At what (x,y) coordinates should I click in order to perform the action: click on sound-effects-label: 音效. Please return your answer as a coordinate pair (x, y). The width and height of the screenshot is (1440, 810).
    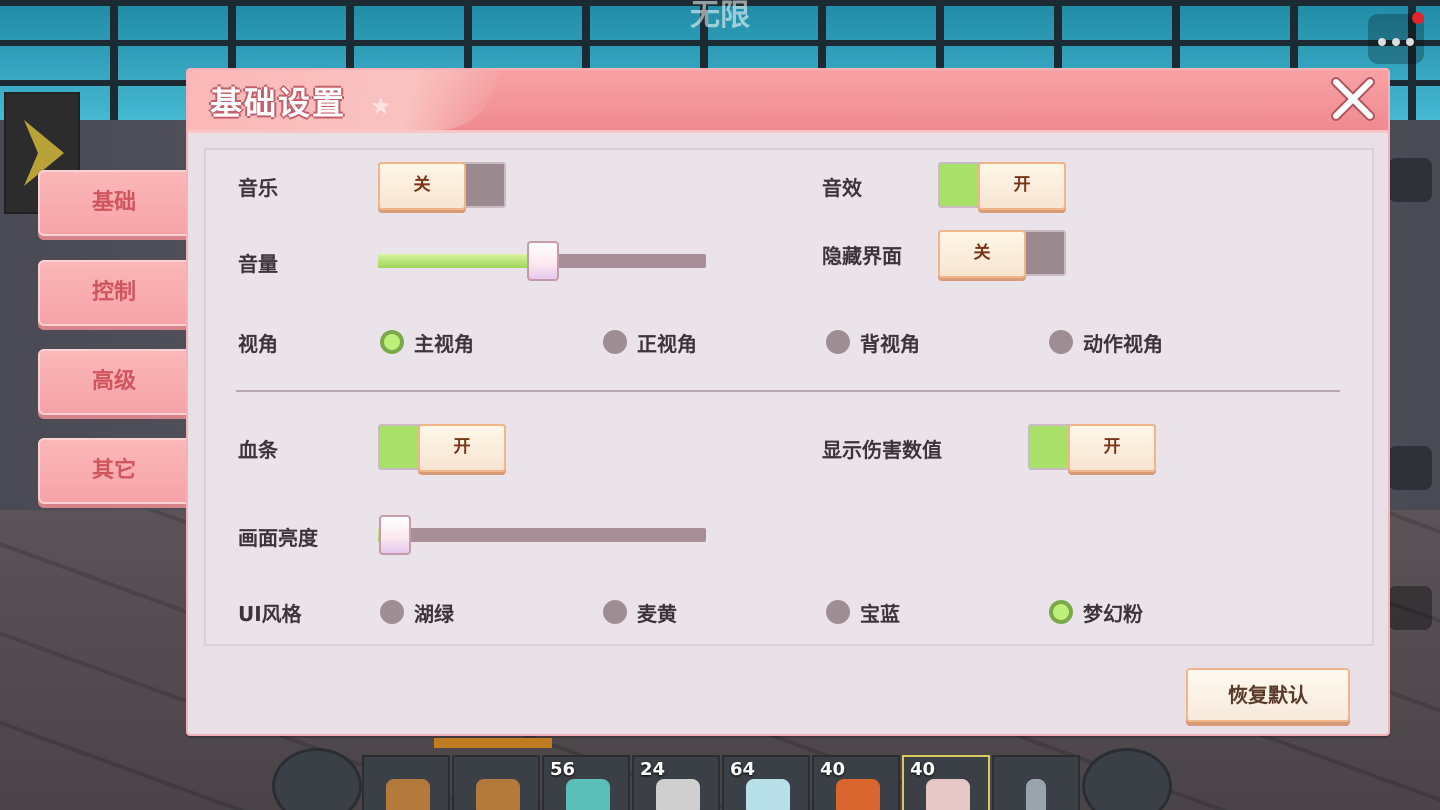
    Looking at the image, I should click on (842, 188).